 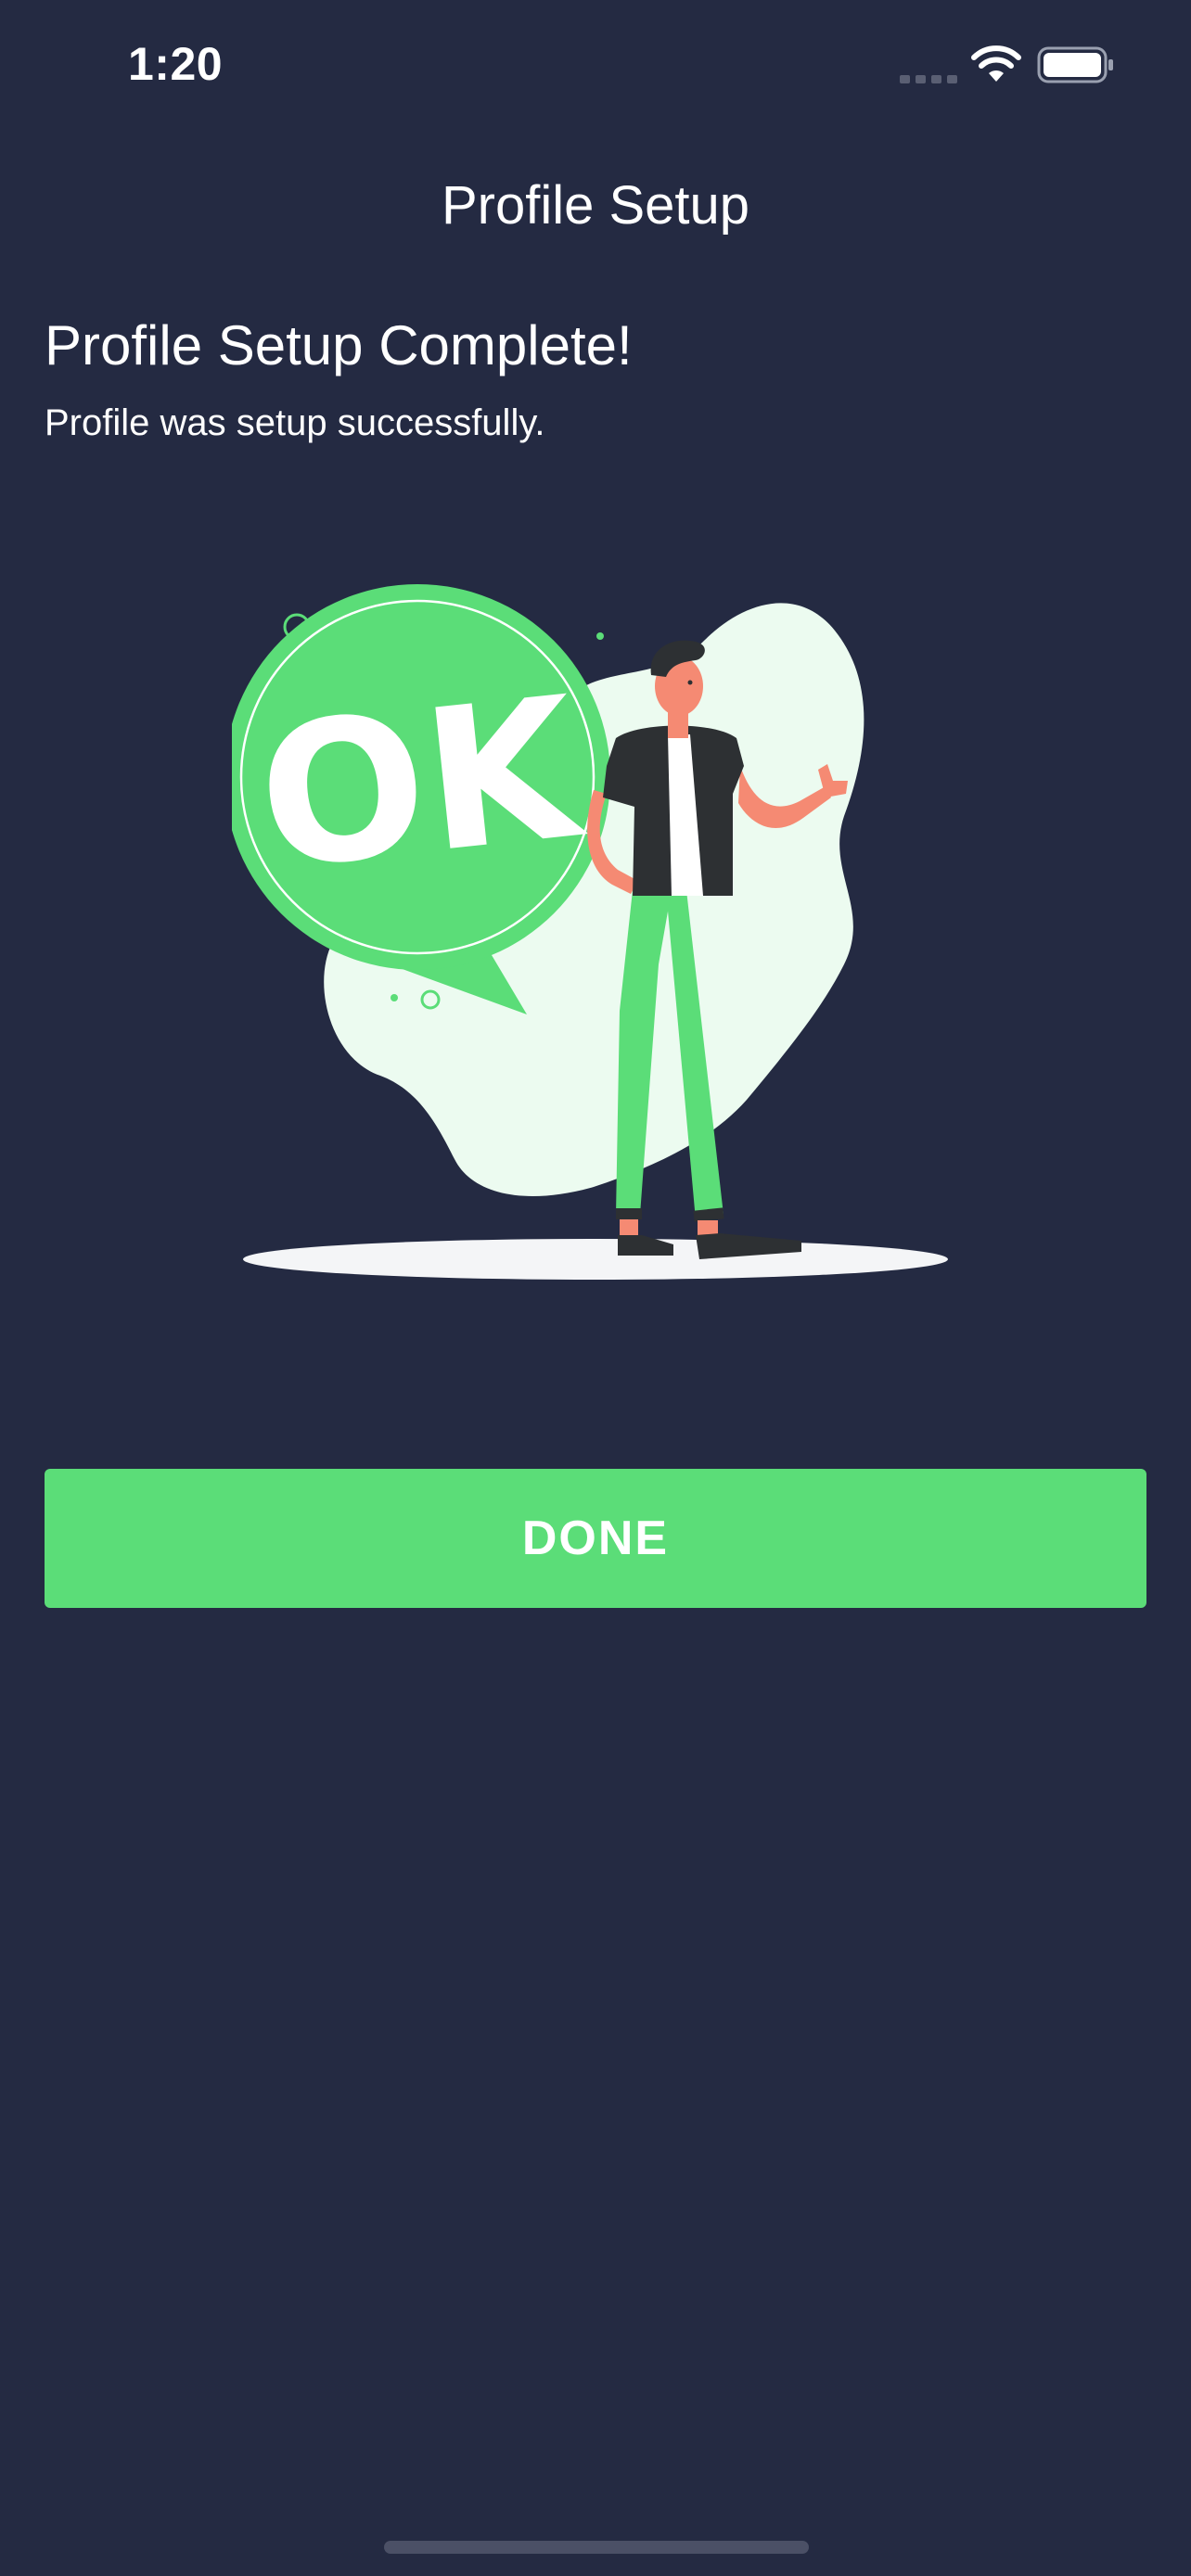 I want to click on nav-title: Profile Setup, so click(x=595, y=206).